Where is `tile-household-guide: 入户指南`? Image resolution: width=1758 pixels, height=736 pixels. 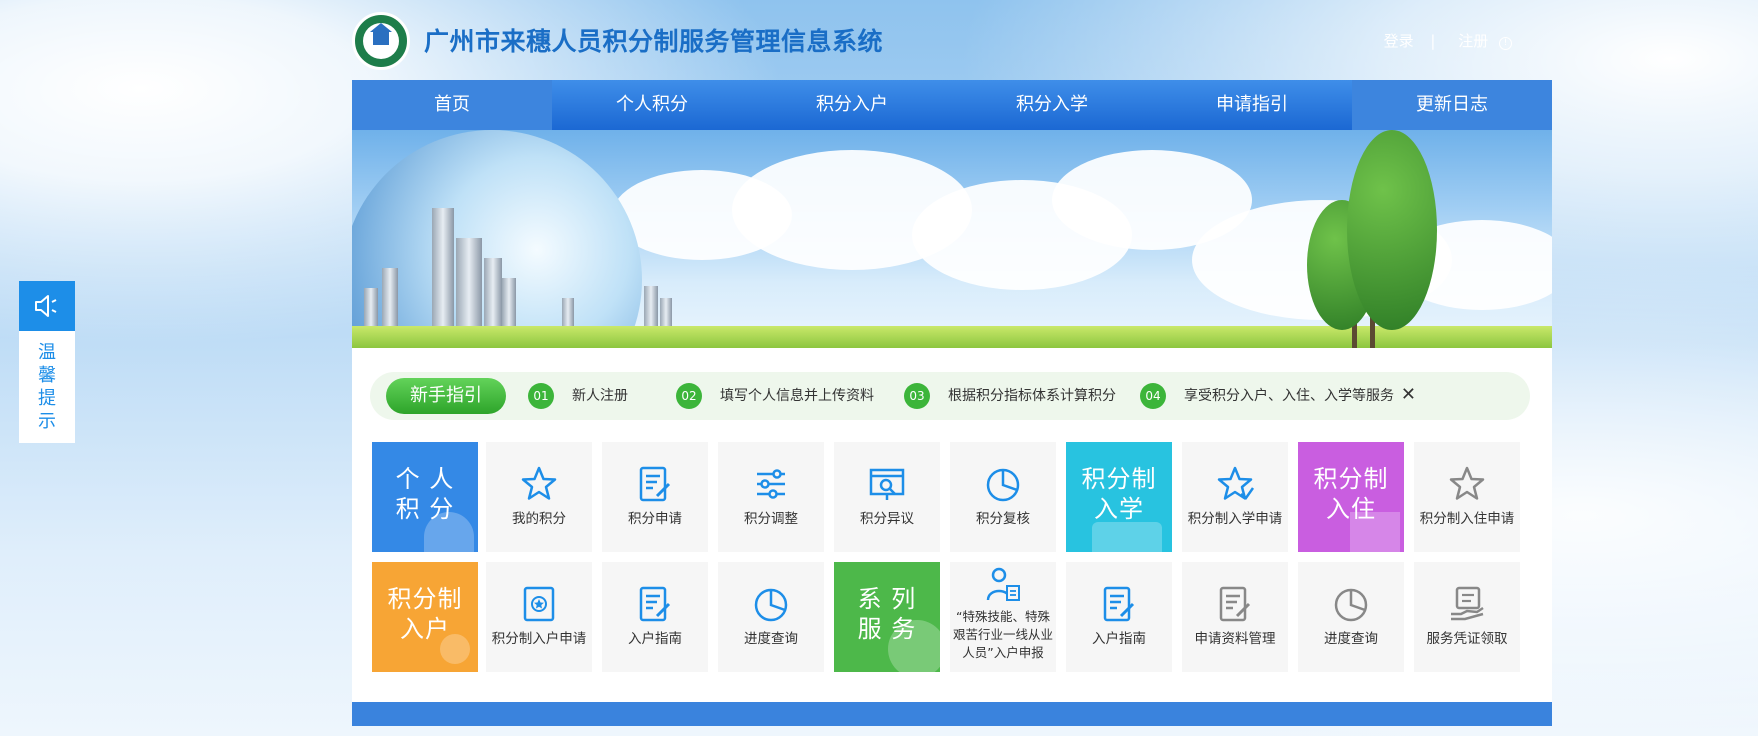
tile-household-guide: 入户指南 is located at coordinates (655, 617).